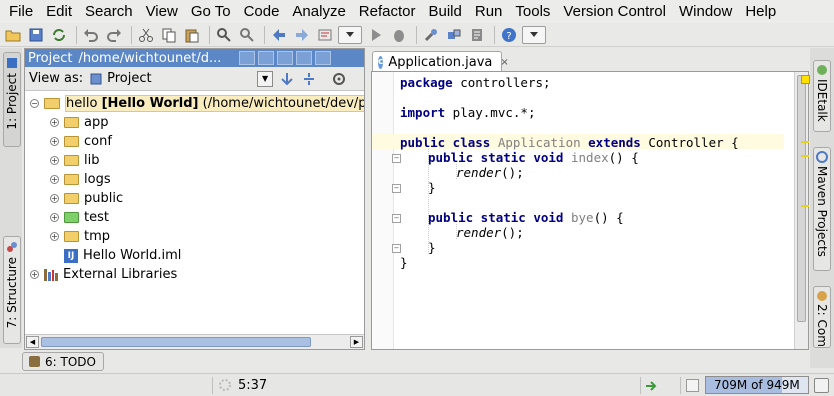  Describe the element at coordinates (534, 34) in the screenshot. I see `more-dropdown` at that location.